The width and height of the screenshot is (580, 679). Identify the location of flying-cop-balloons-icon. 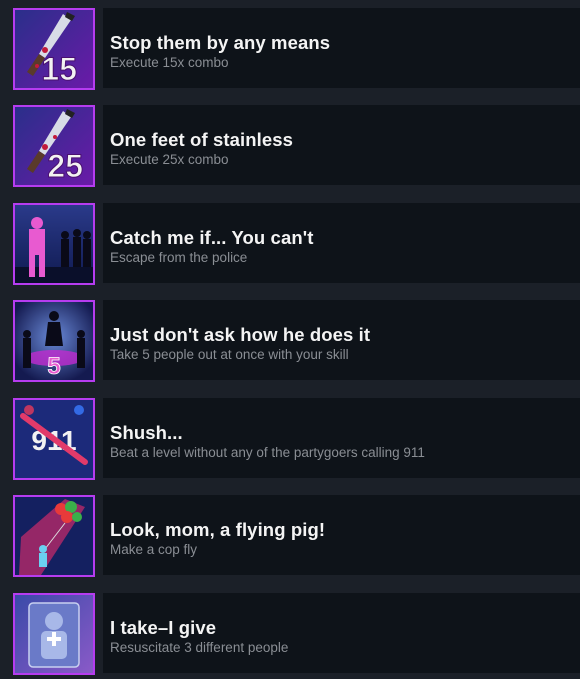
(54, 536).